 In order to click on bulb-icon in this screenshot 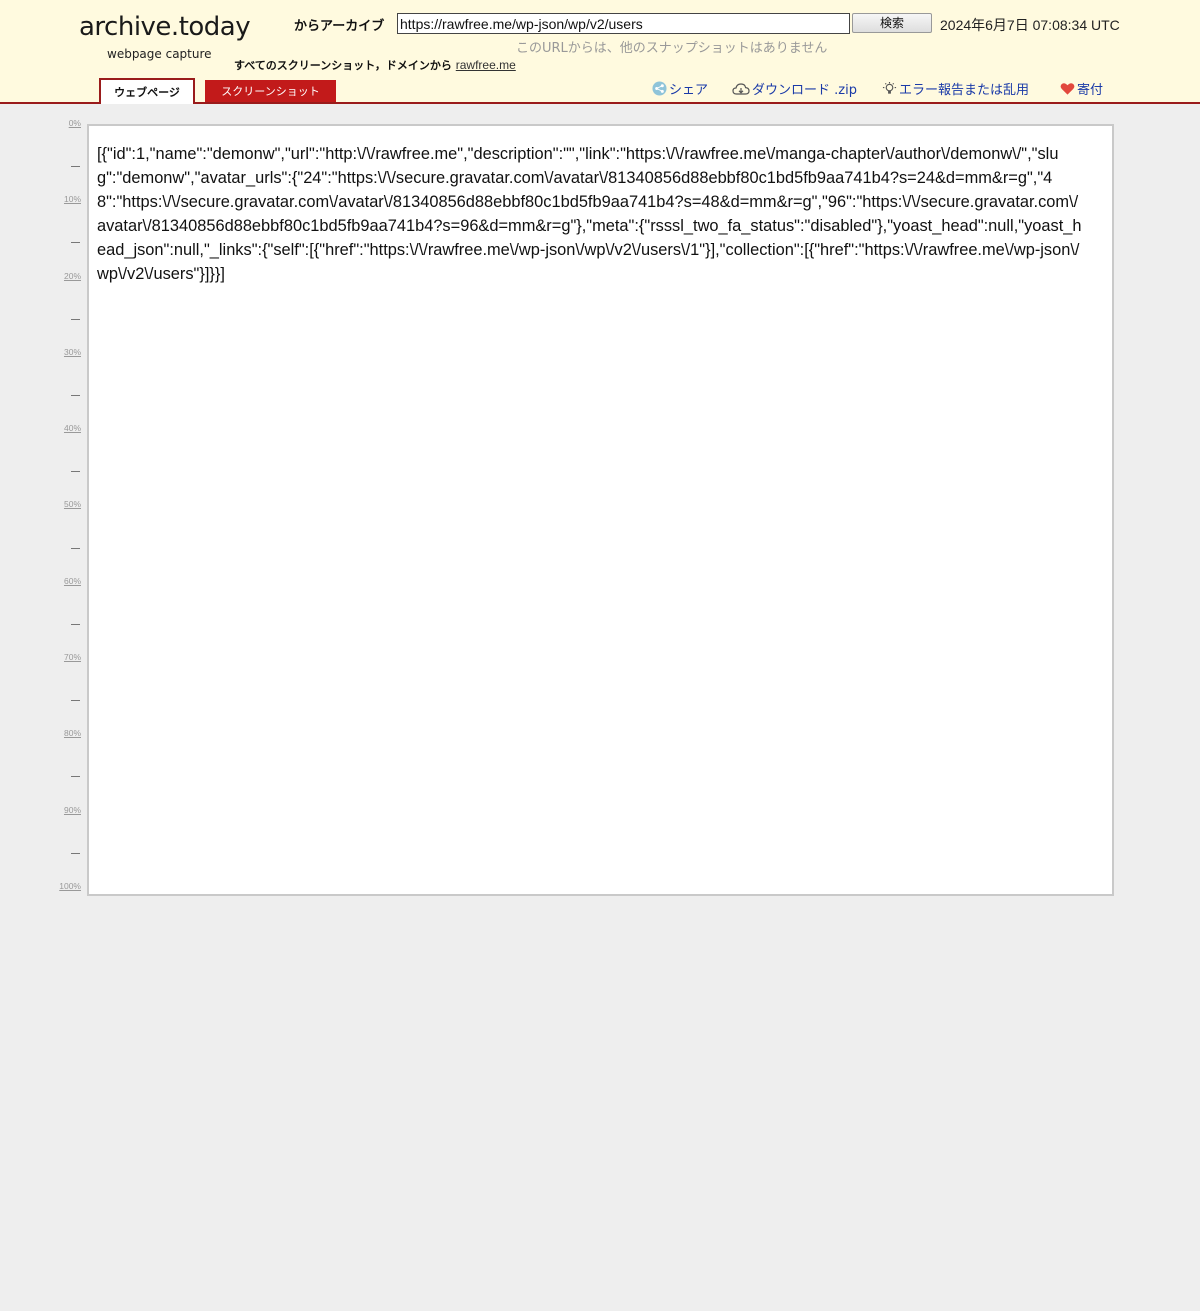, I will do `click(889, 90)`.